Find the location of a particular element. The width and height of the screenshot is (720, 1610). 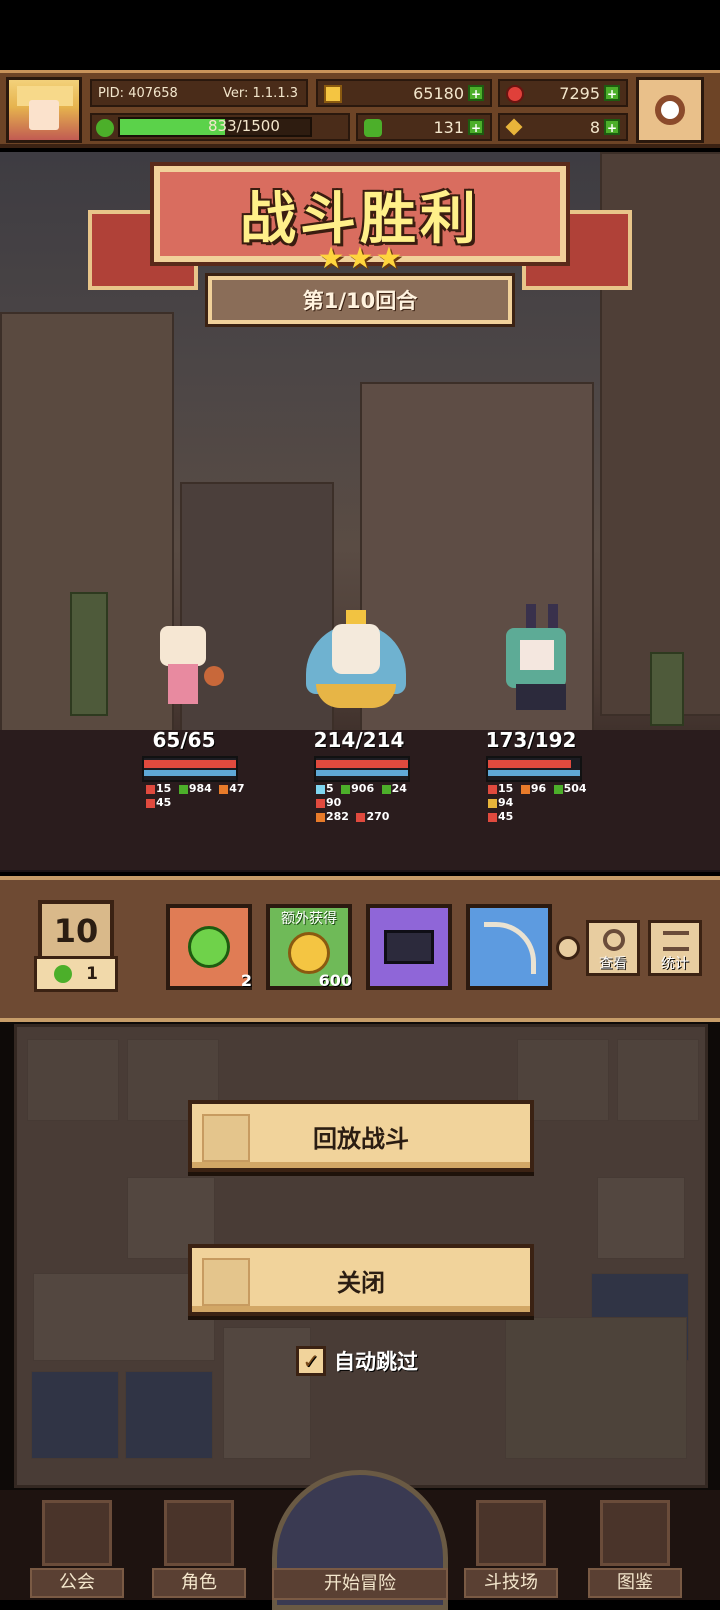

magnifier-icon is located at coordinates (614, 940).